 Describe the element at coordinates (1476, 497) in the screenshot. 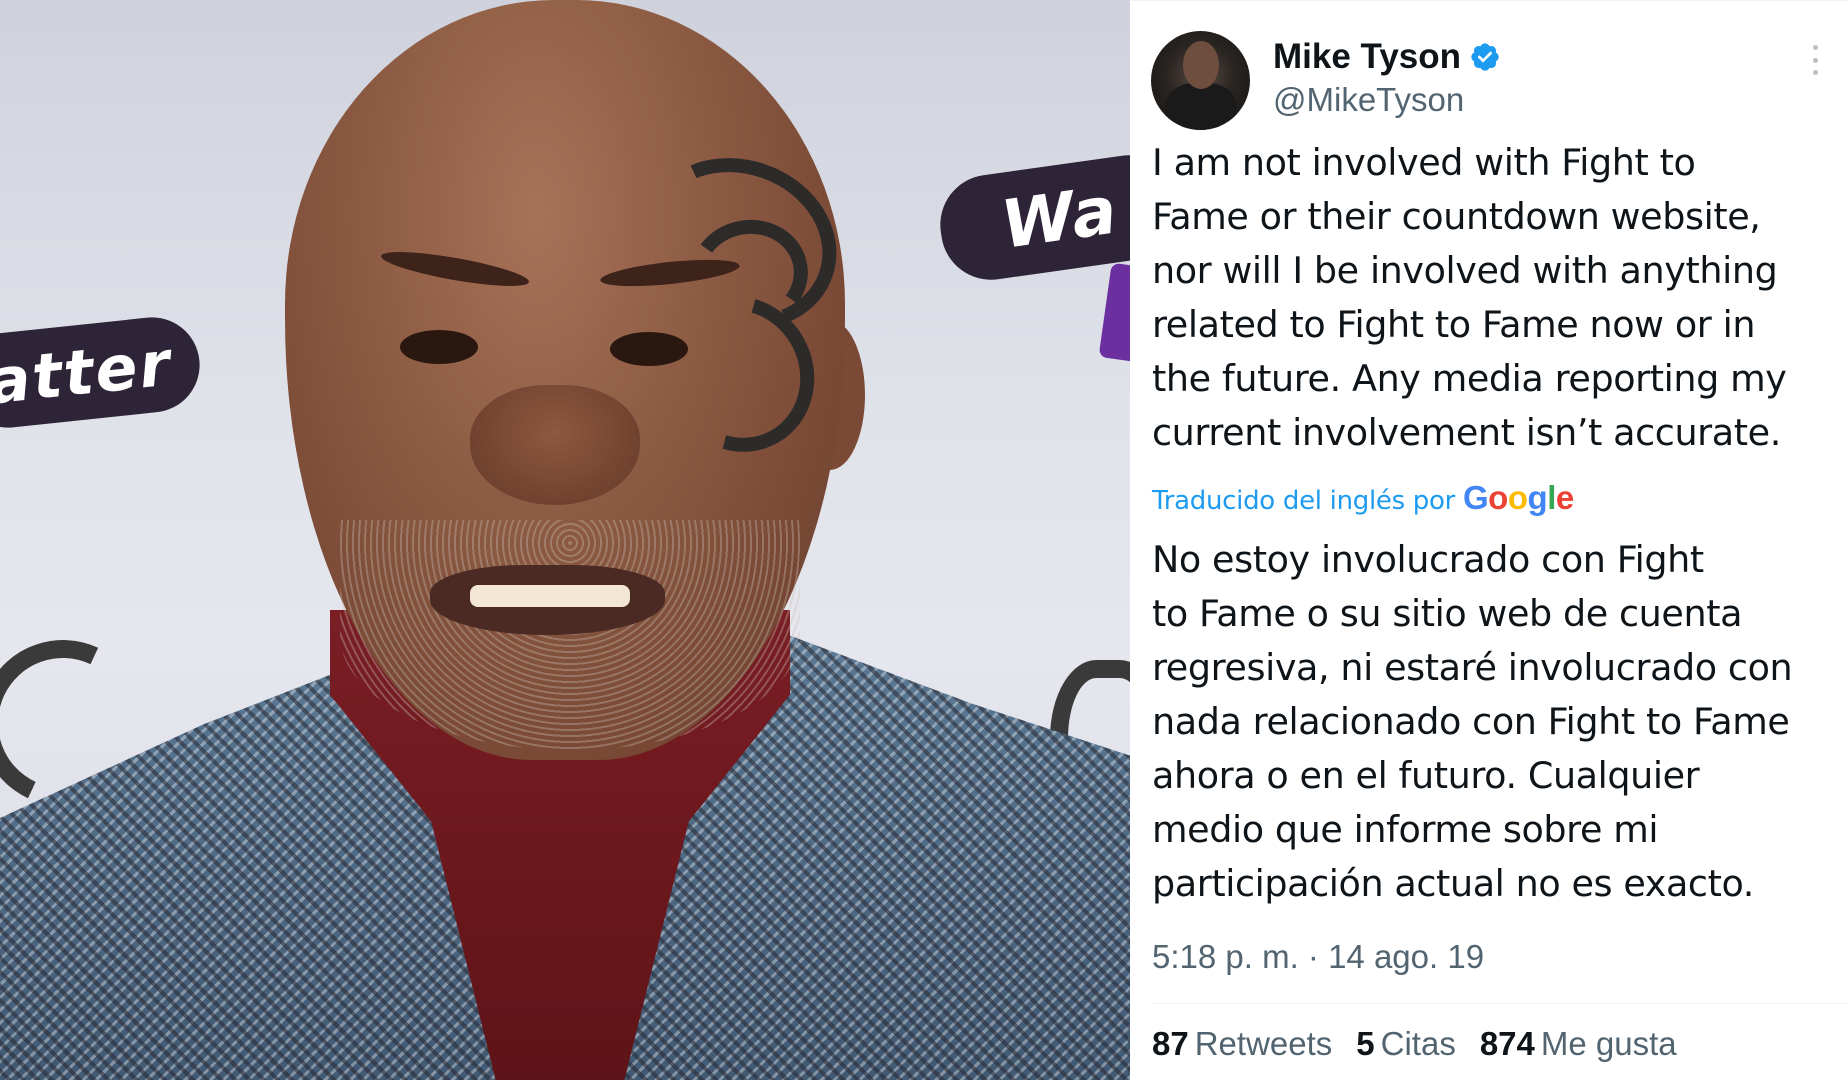

I see `google-letter: G` at that location.